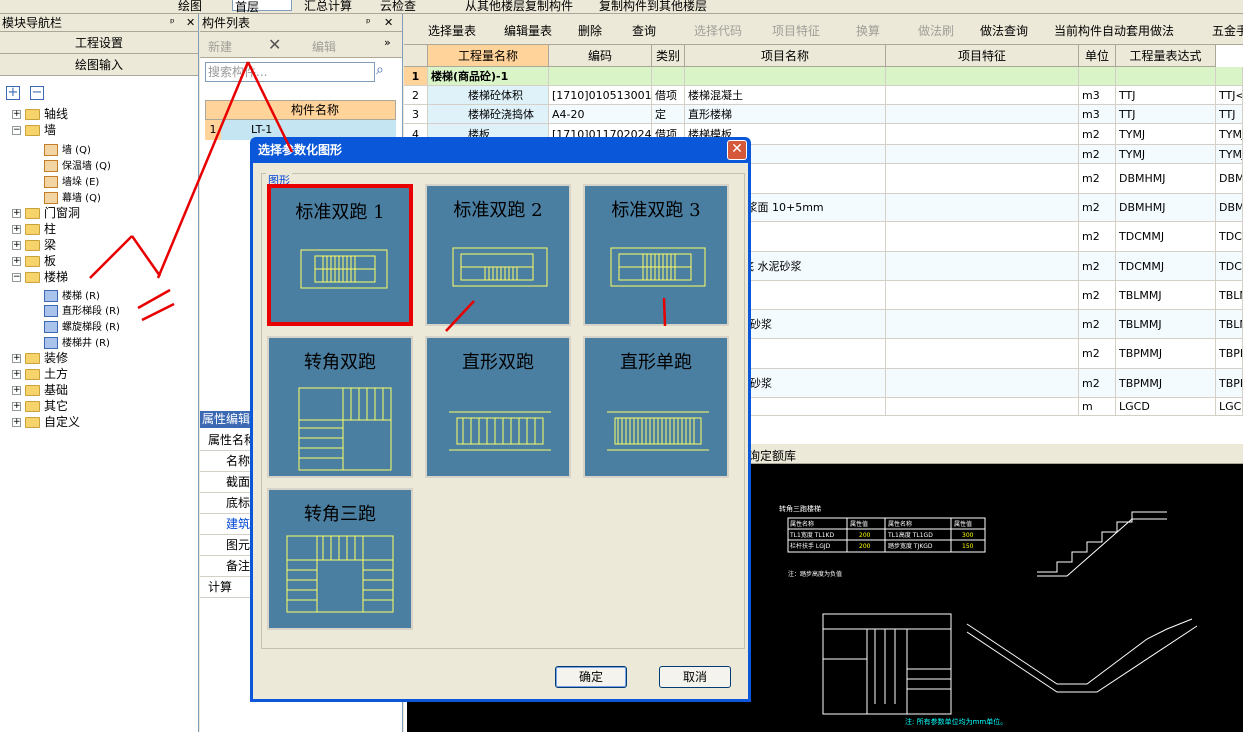 The image size is (1243, 732). Describe the element at coordinates (1229, 208) in the screenshot. I see `grid-cell: DBMH` at that location.